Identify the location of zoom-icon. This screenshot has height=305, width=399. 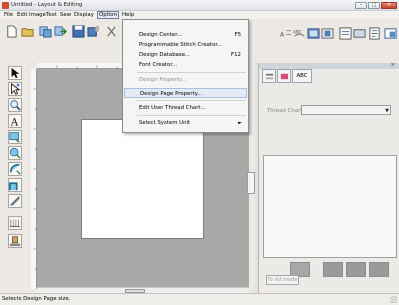
(15, 105).